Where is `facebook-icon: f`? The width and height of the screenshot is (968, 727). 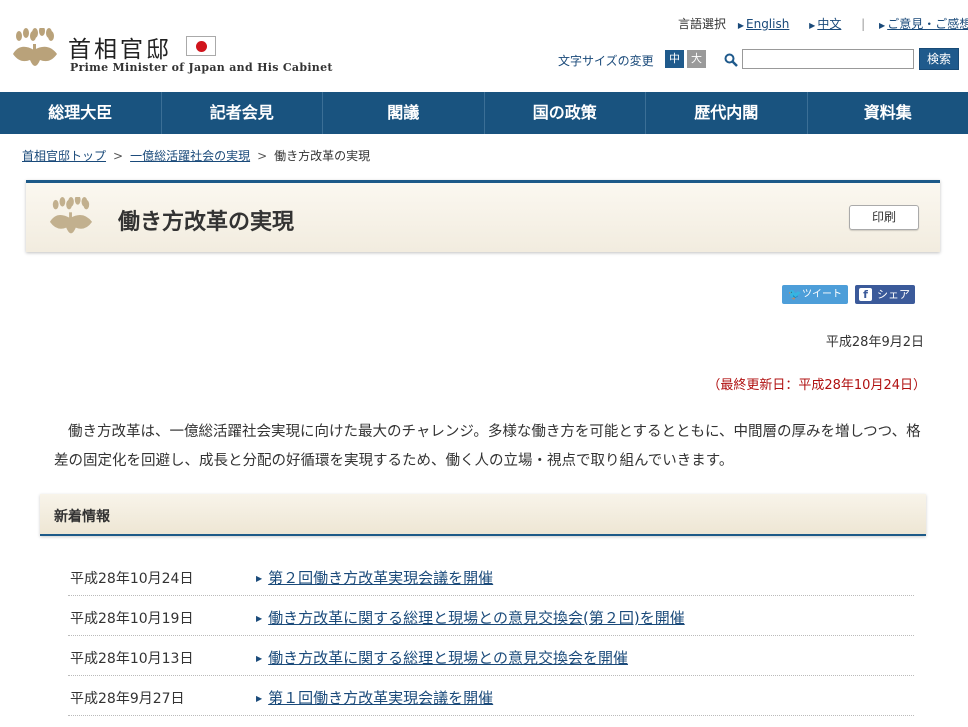 facebook-icon: f is located at coordinates (865, 294).